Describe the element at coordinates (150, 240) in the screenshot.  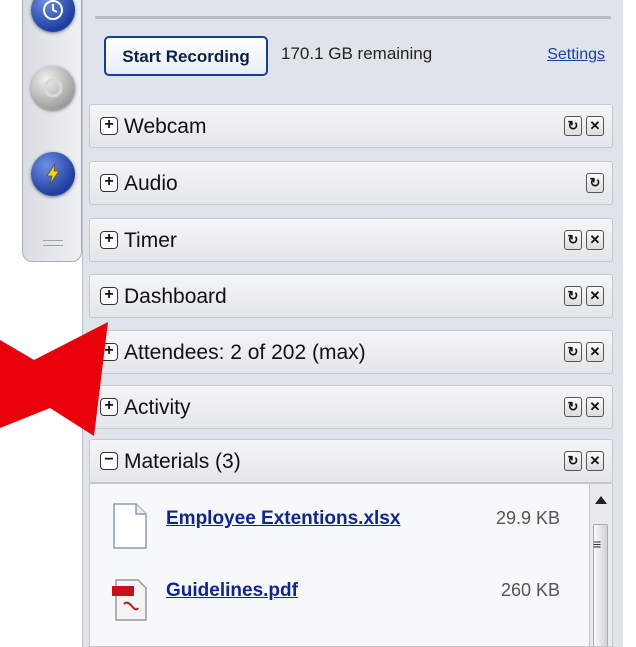
I see `section-label: Timer` at that location.